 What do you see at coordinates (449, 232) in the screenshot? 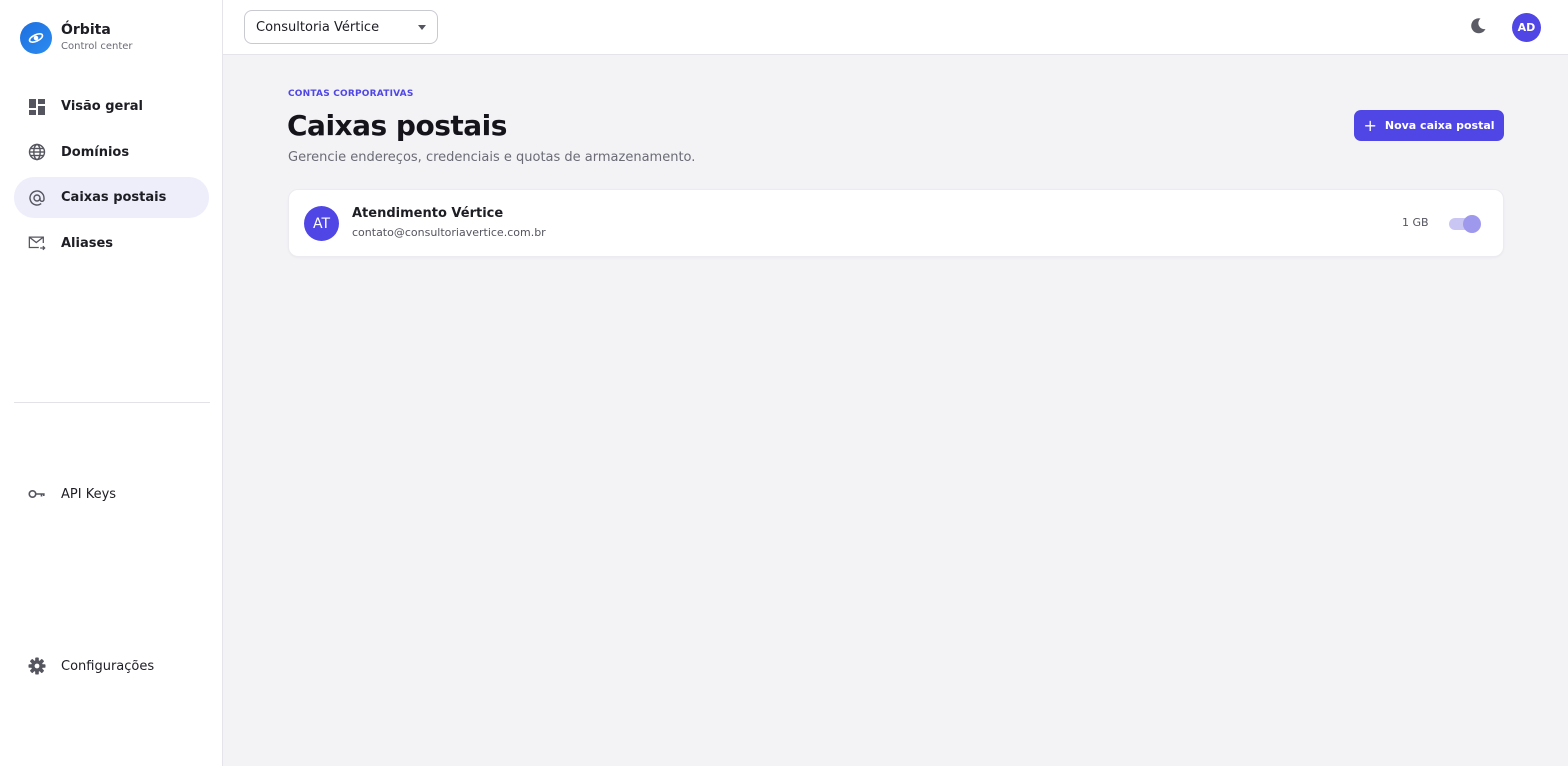
I see `mailbox-email: contato@consultoriavertice.com.br` at bounding box center [449, 232].